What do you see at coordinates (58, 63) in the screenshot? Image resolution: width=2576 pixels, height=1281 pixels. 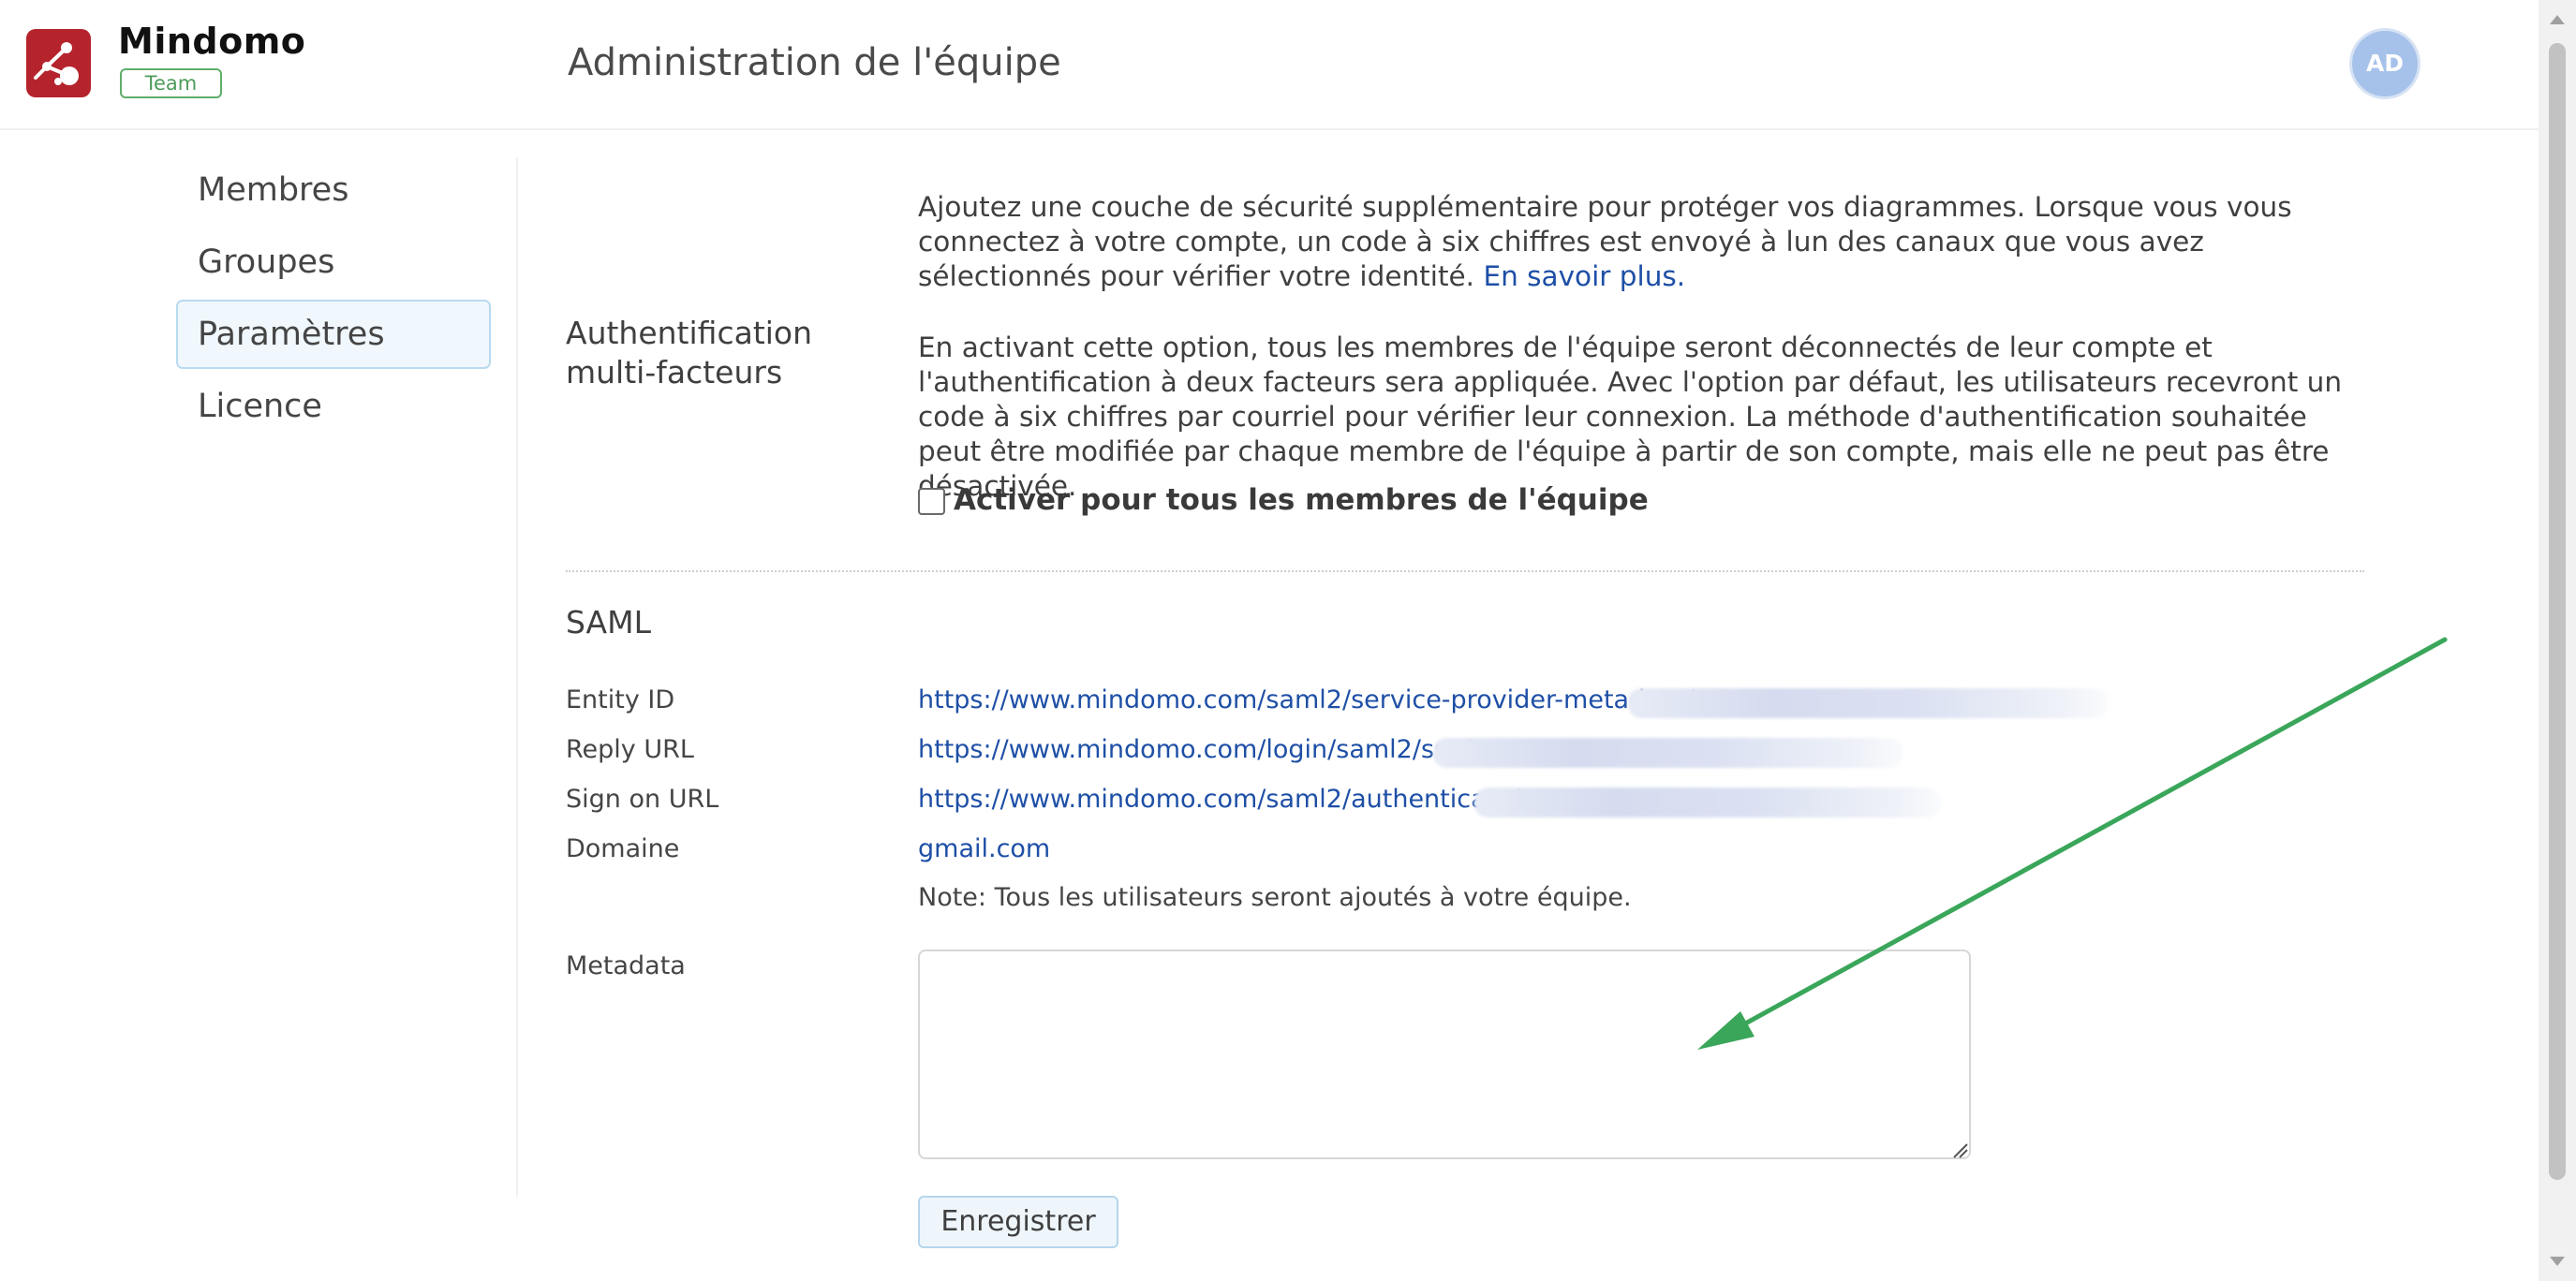 I see `mindomo-logo-icon` at bounding box center [58, 63].